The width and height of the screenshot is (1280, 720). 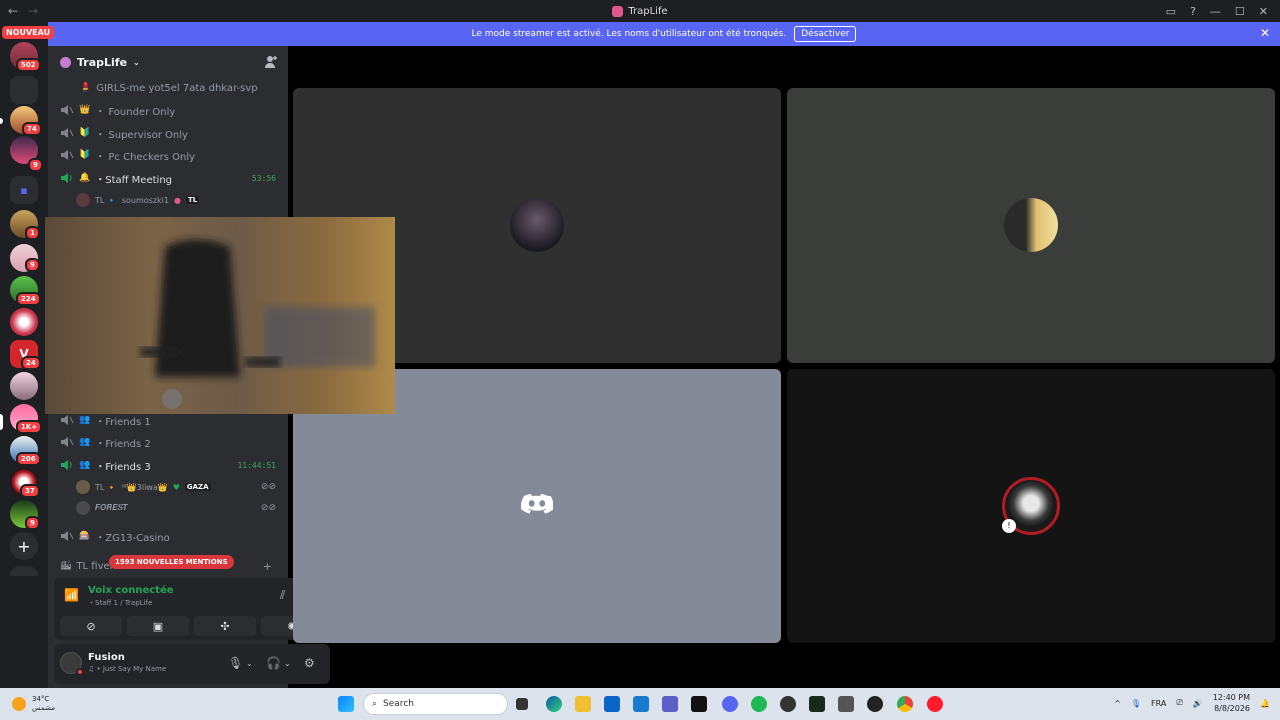 I want to click on channel-item: 💄 GIRLS-me yot5el 7ata dhkar-svp, so click(x=169, y=88).